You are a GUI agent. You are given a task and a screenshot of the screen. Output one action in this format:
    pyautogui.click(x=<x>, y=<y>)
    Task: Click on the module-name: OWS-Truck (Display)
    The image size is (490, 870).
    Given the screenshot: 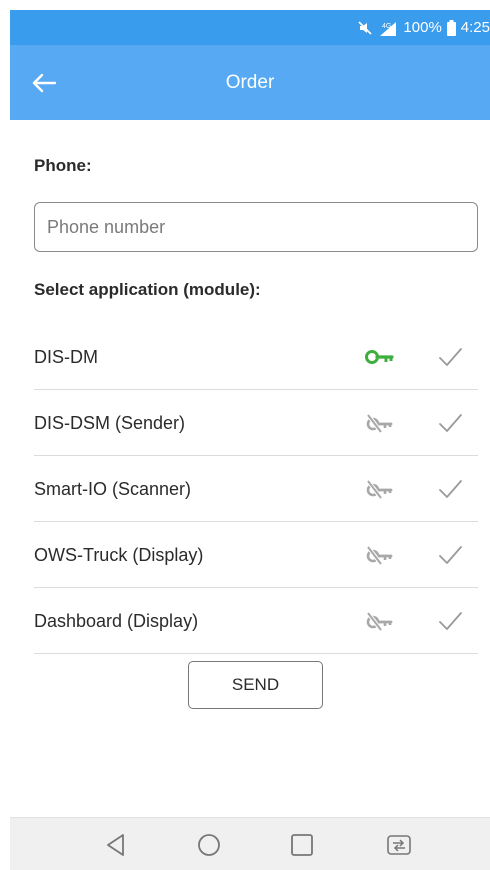 What is the action you would take?
    pyautogui.click(x=119, y=555)
    